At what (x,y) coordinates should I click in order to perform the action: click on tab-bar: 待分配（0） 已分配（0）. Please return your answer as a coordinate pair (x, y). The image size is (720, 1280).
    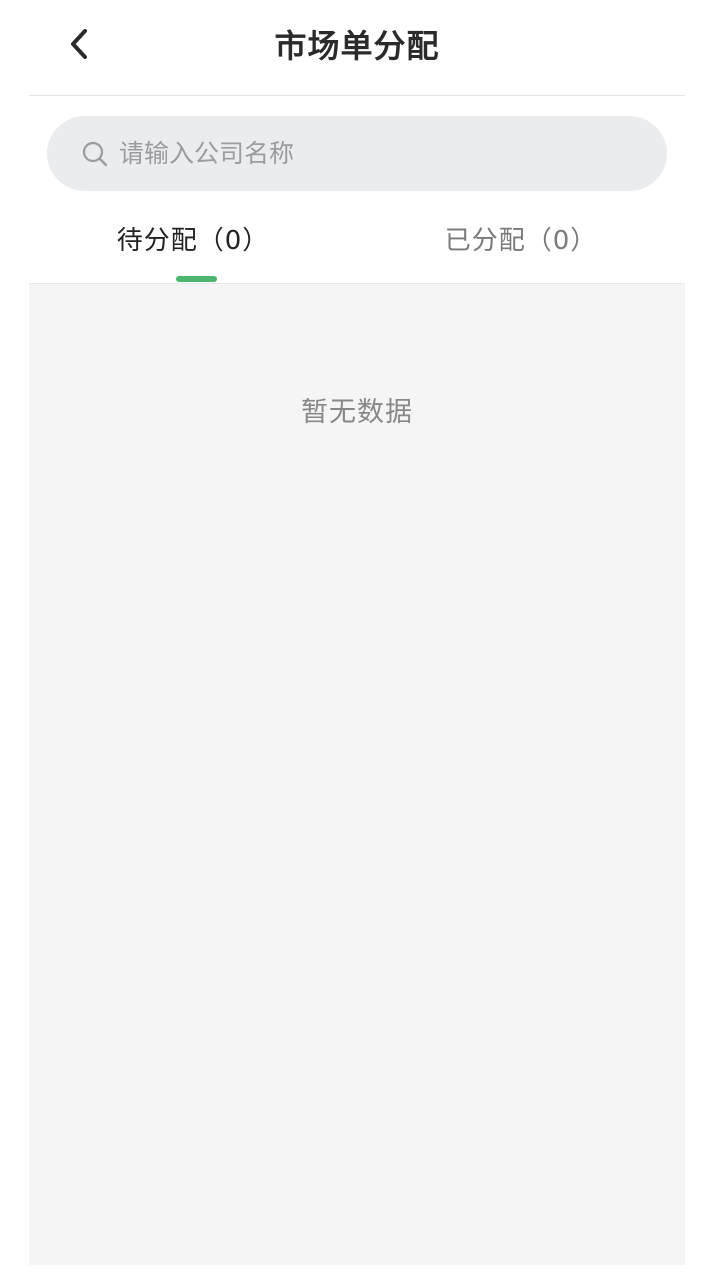
    Looking at the image, I should click on (357, 240).